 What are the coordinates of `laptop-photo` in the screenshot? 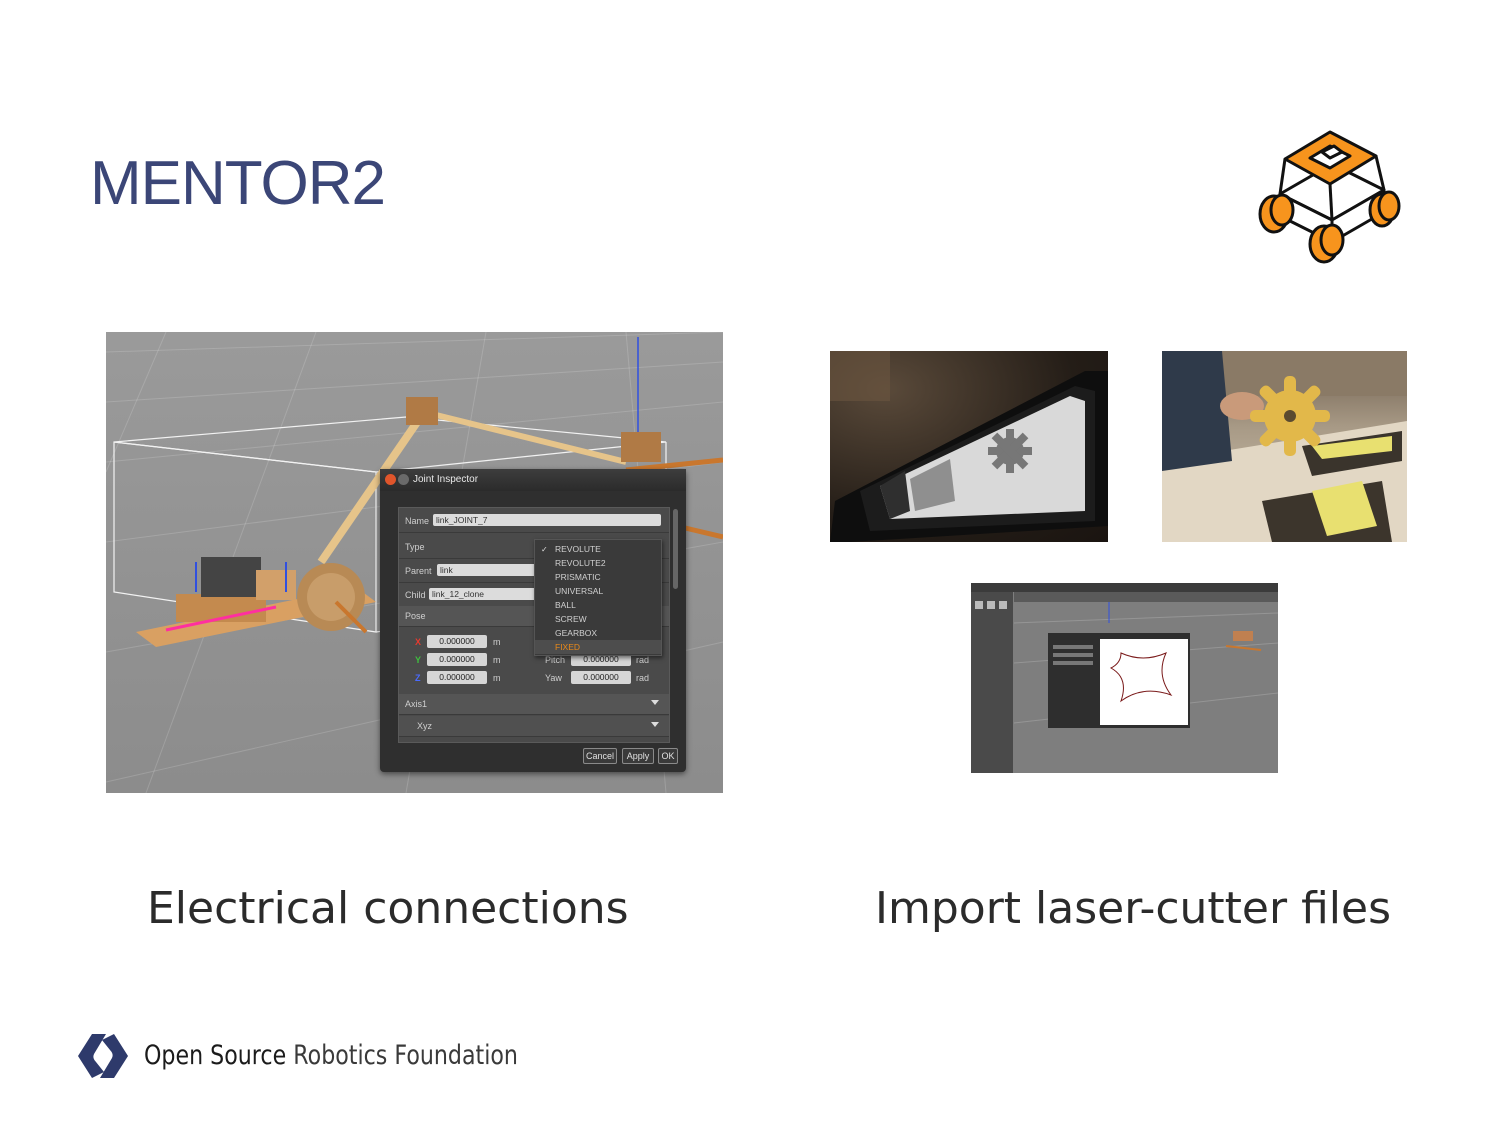 It's located at (969, 446).